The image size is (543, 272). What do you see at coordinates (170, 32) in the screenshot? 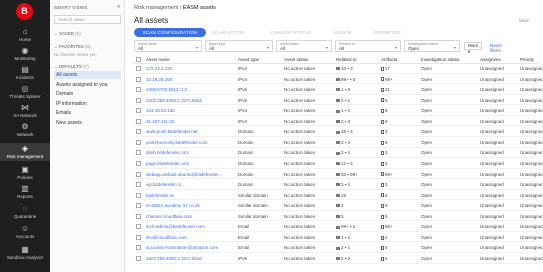
I see `scan-configuration-button: SCAN CONFIGURATION` at bounding box center [170, 32].